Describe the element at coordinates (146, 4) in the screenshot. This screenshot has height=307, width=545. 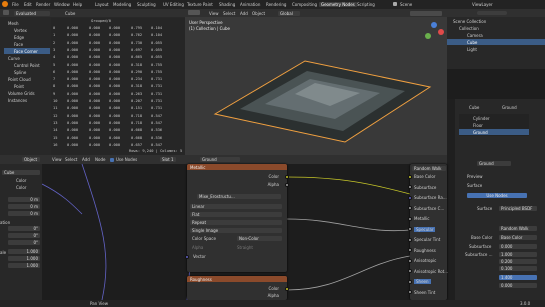
I see `tab-sculpting: Sculpting` at that location.